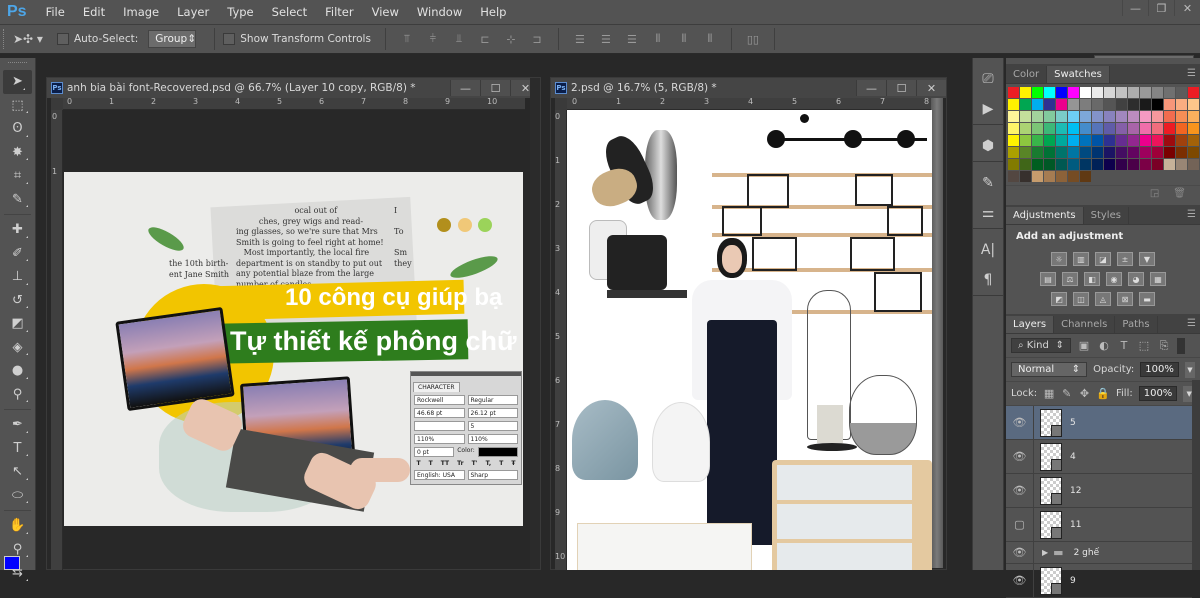  Describe the element at coordinates (193, 12) in the screenshot. I see `menu-layer: Layer` at that location.